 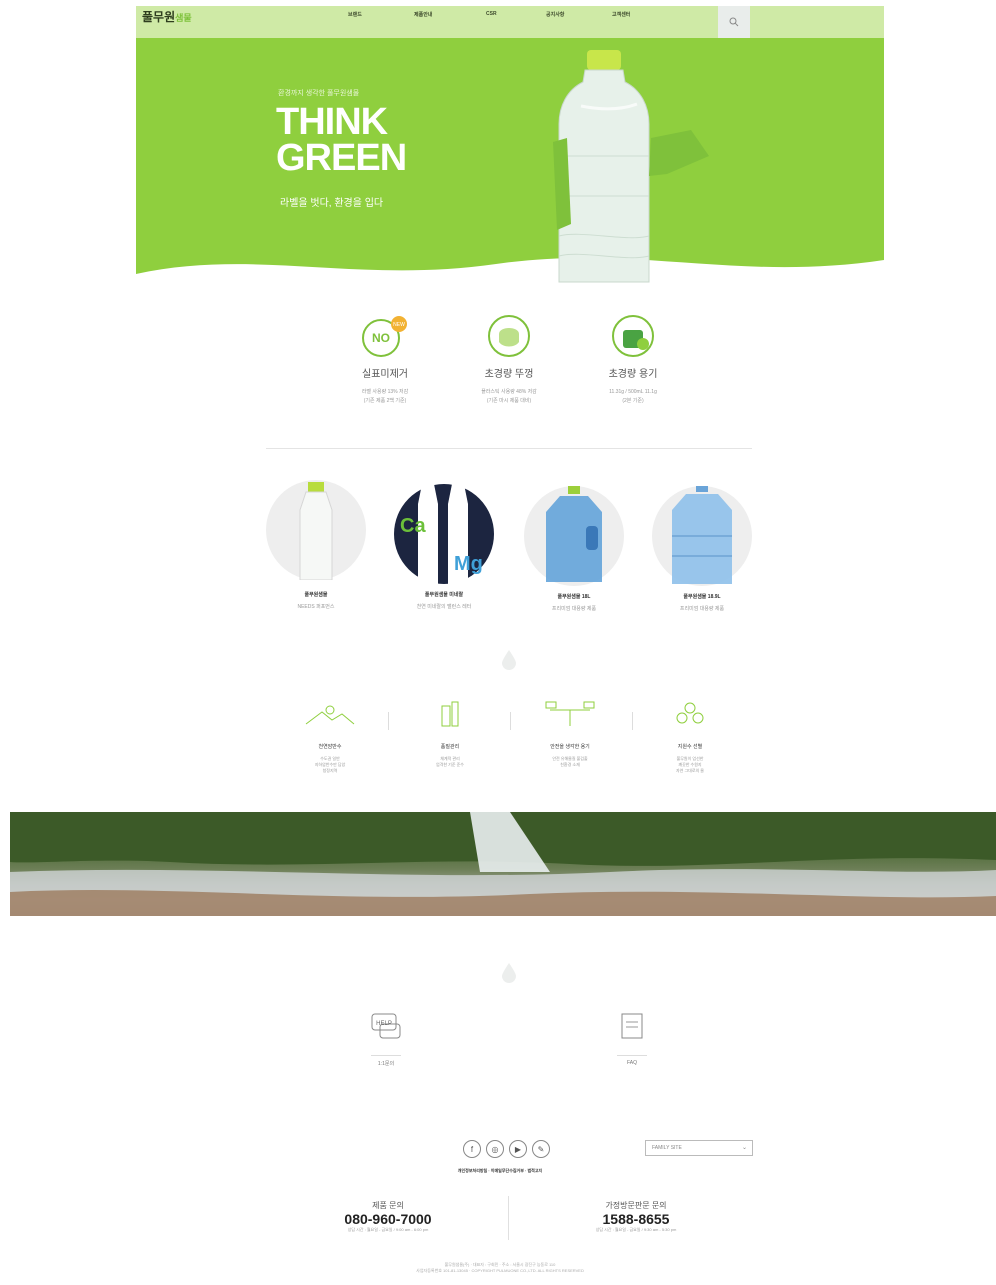 What do you see at coordinates (495, 1149) in the screenshot?
I see `instagram-icon: ◎` at bounding box center [495, 1149].